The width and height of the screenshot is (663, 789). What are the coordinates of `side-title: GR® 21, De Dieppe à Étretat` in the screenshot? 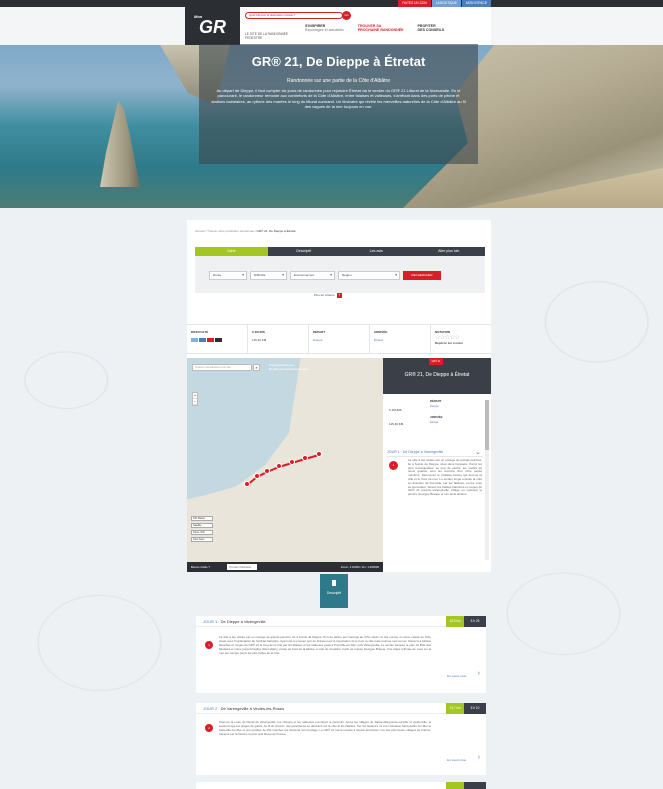 It's located at (437, 375).